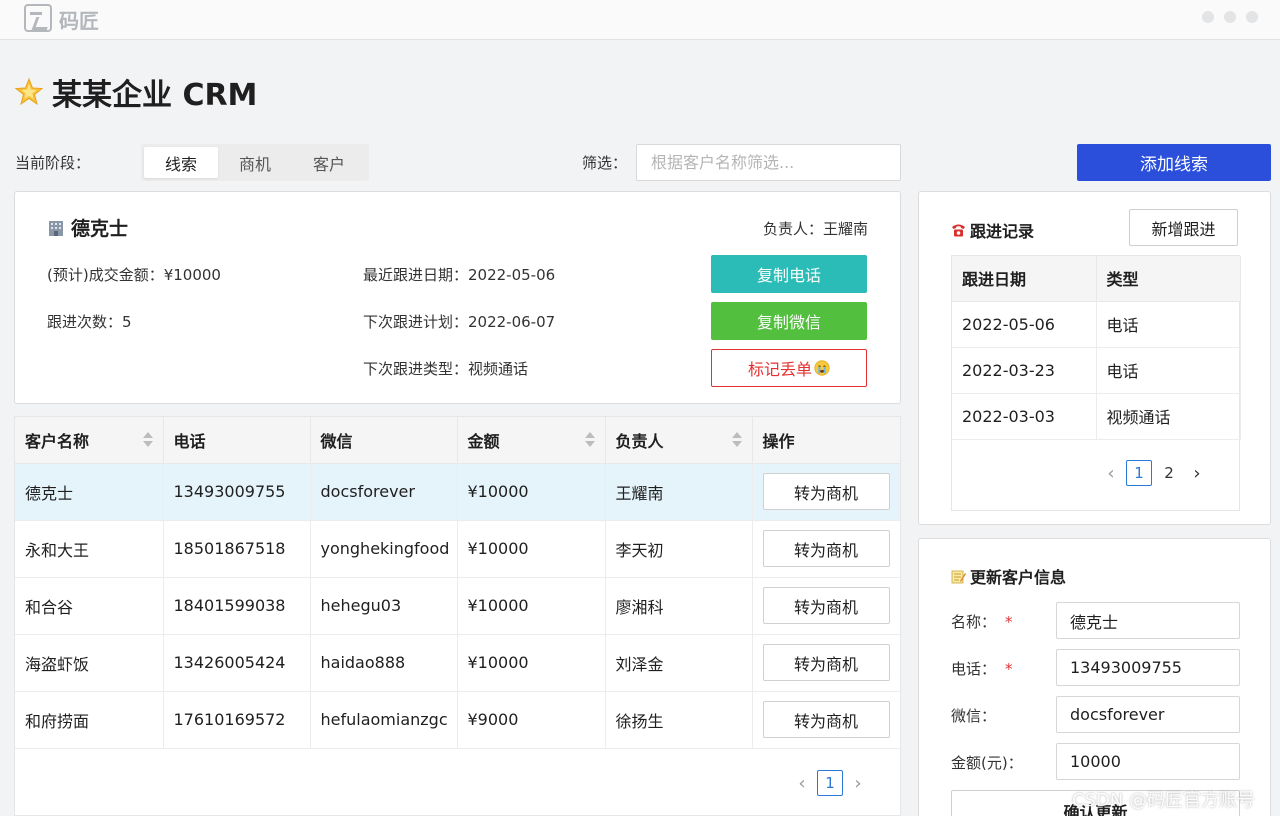  What do you see at coordinates (1168, 416) in the screenshot?
I see `cell-type: 视频通话` at bounding box center [1168, 416].